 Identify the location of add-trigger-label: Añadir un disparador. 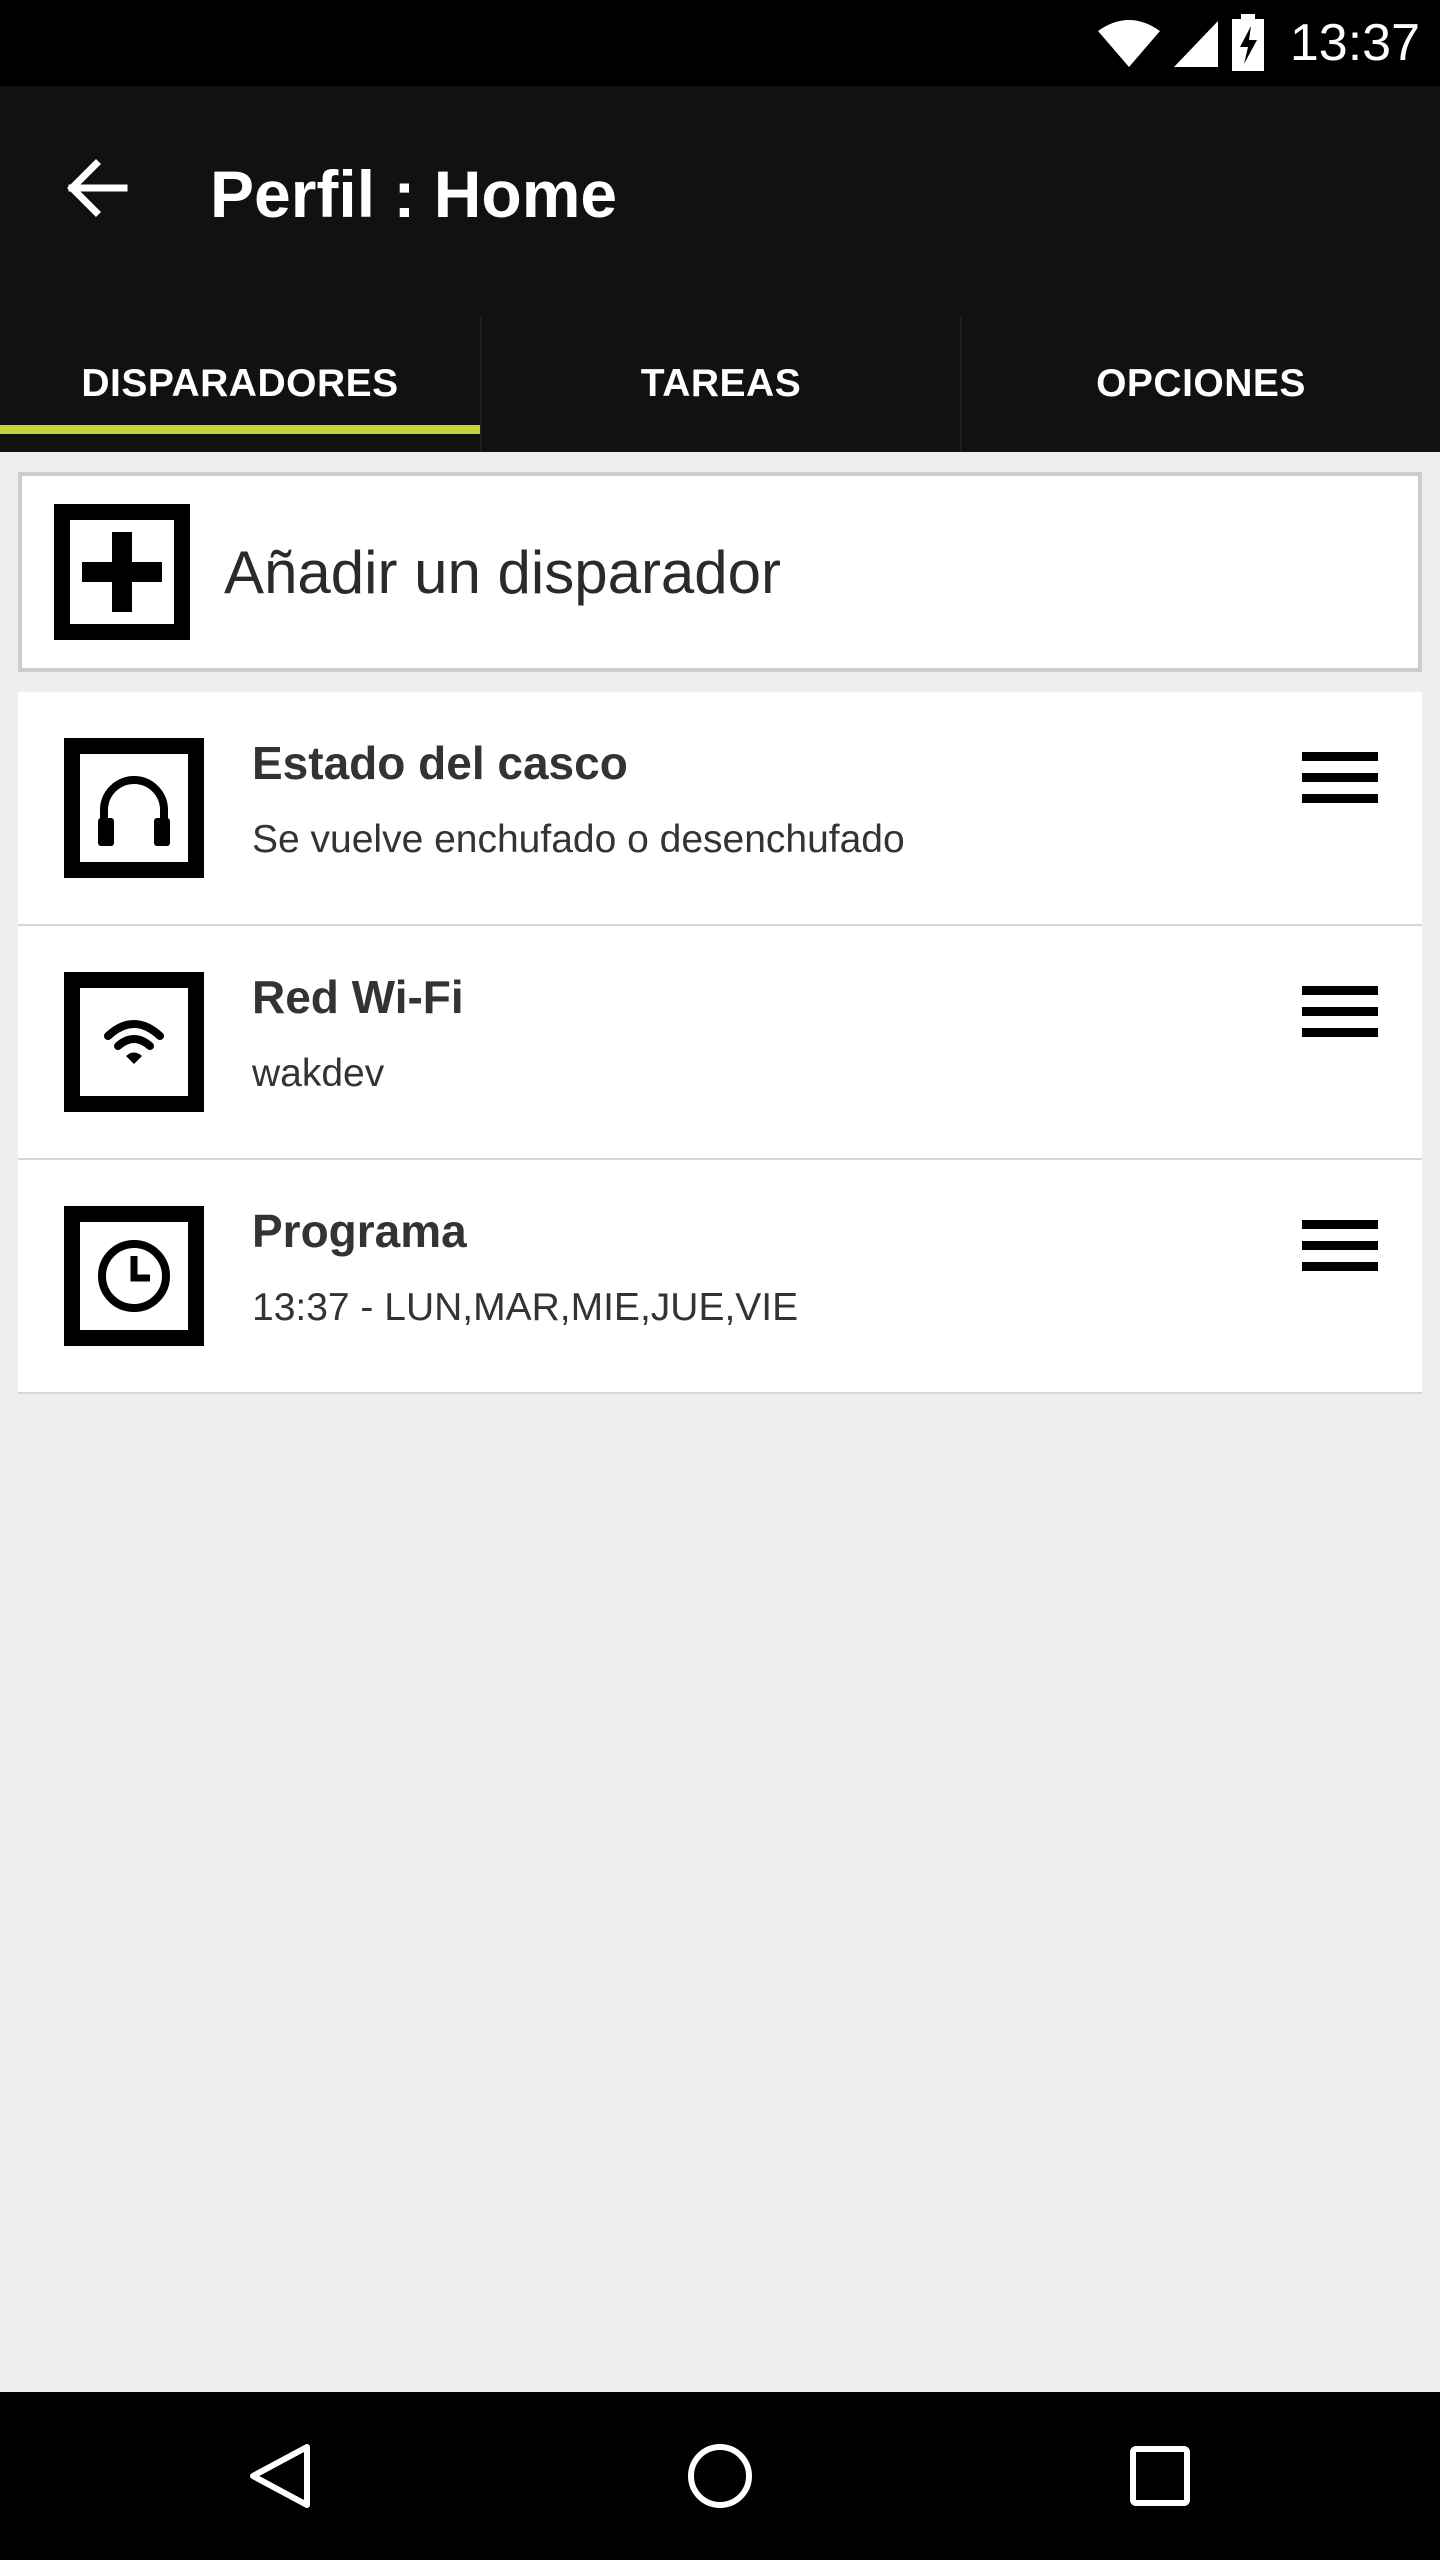
(503, 572).